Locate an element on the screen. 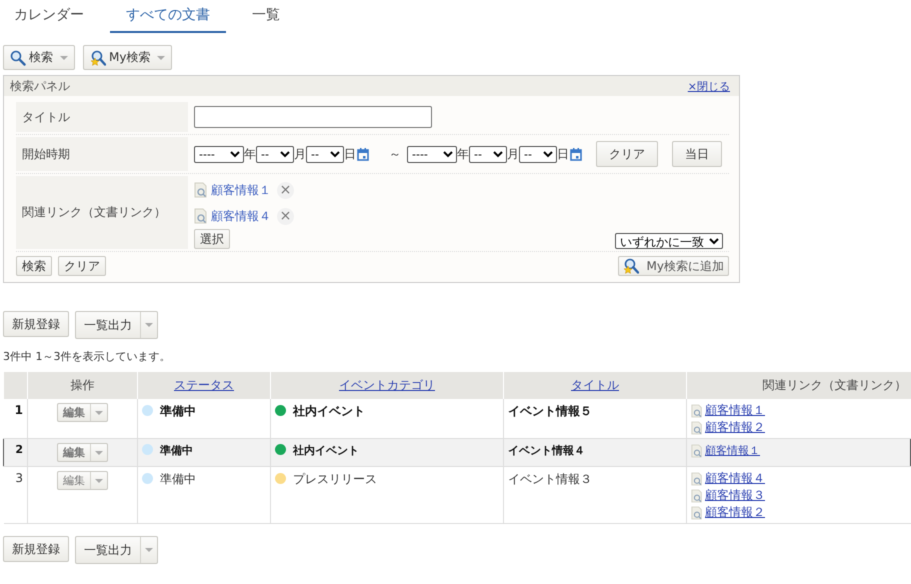  row-number: 1 is located at coordinates (18, 410).